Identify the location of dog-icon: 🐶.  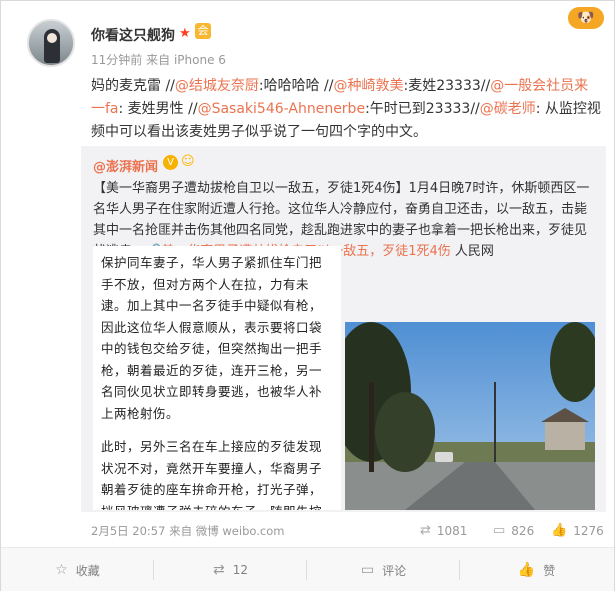
(586, 18).